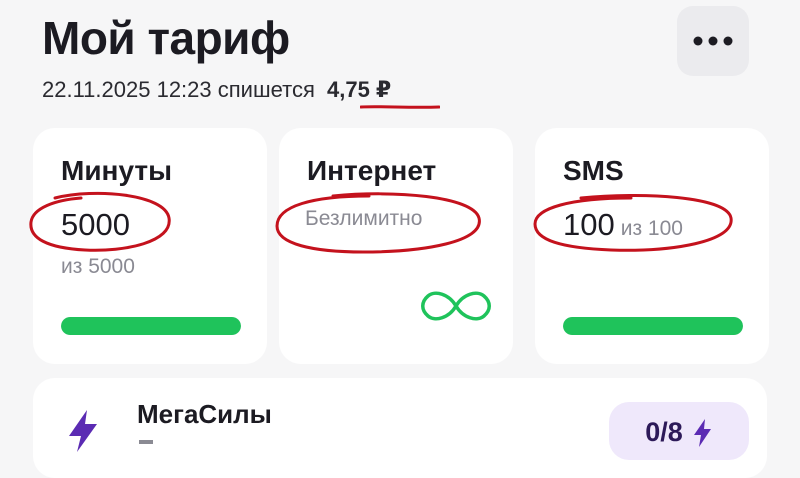 This screenshot has height=478, width=800. What do you see at coordinates (456, 306) in the screenshot?
I see `infinity-icon` at bounding box center [456, 306].